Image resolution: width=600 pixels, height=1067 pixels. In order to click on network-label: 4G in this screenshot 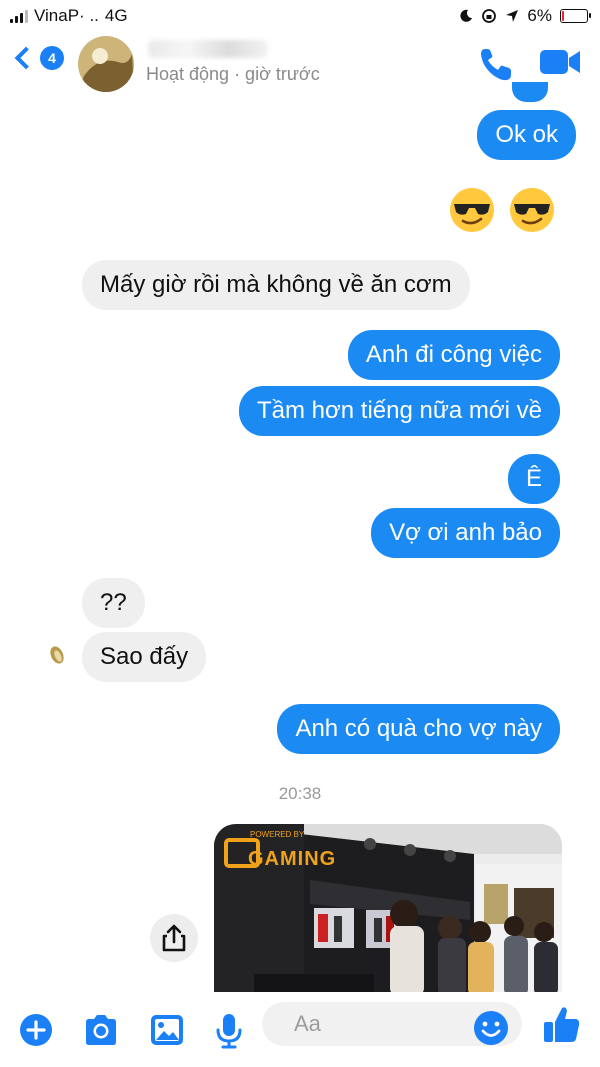, I will do `click(116, 15)`.